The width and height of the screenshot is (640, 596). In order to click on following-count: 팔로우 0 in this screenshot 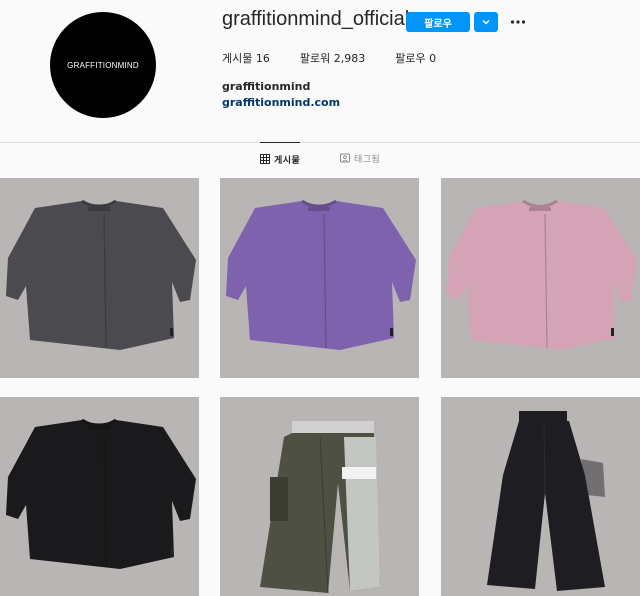, I will do `click(415, 58)`.